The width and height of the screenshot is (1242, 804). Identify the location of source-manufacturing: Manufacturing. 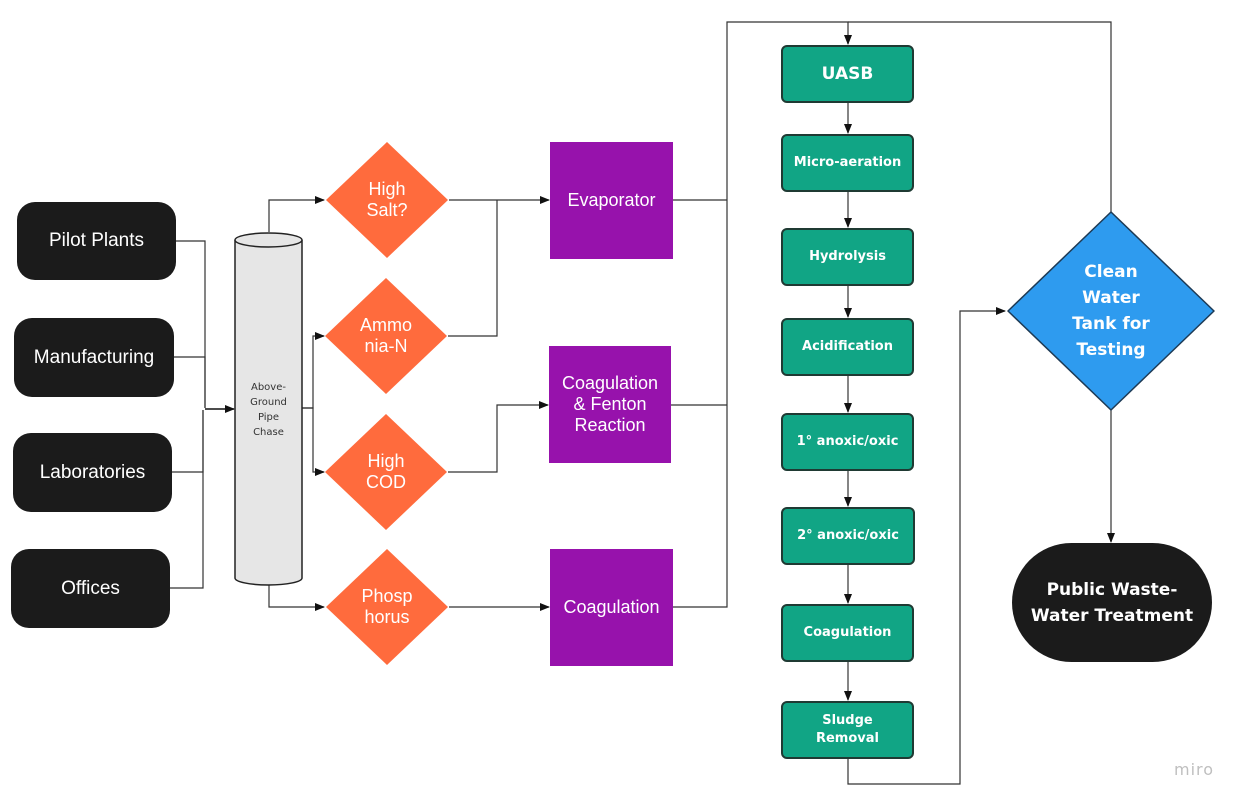
(94, 357).